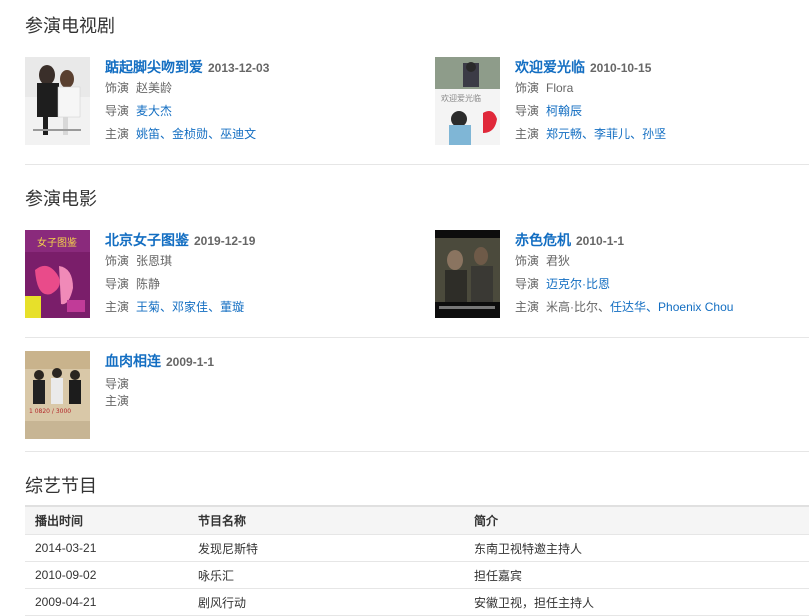 The width and height of the screenshot is (809, 616). What do you see at coordinates (61, 486) in the screenshot?
I see `variety-section-title: 综艺节目` at bounding box center [61, 486].